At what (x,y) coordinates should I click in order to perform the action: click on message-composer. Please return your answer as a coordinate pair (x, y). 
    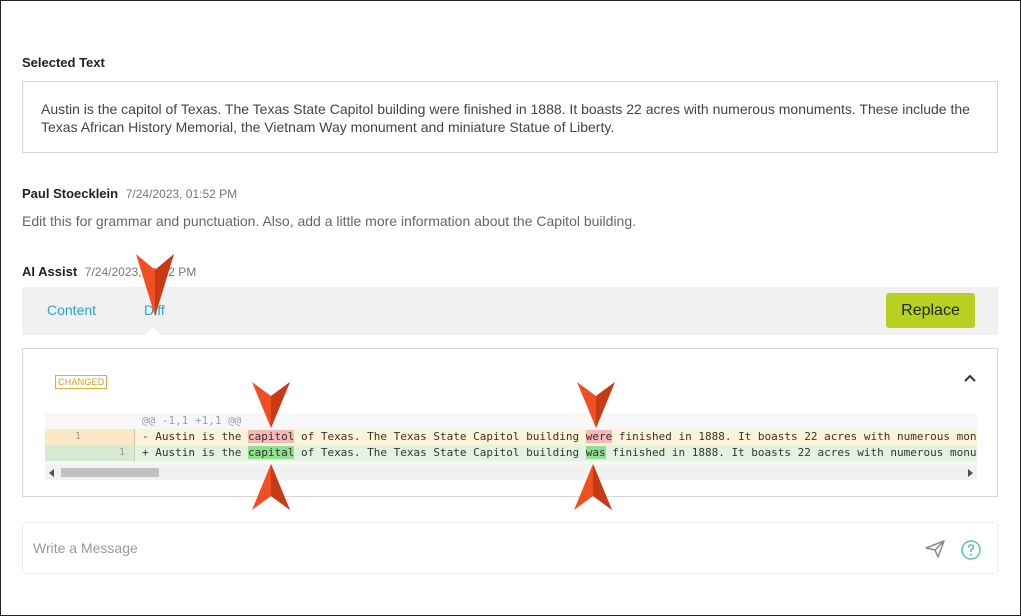
    Looking at the image, I should click on (510, 548).